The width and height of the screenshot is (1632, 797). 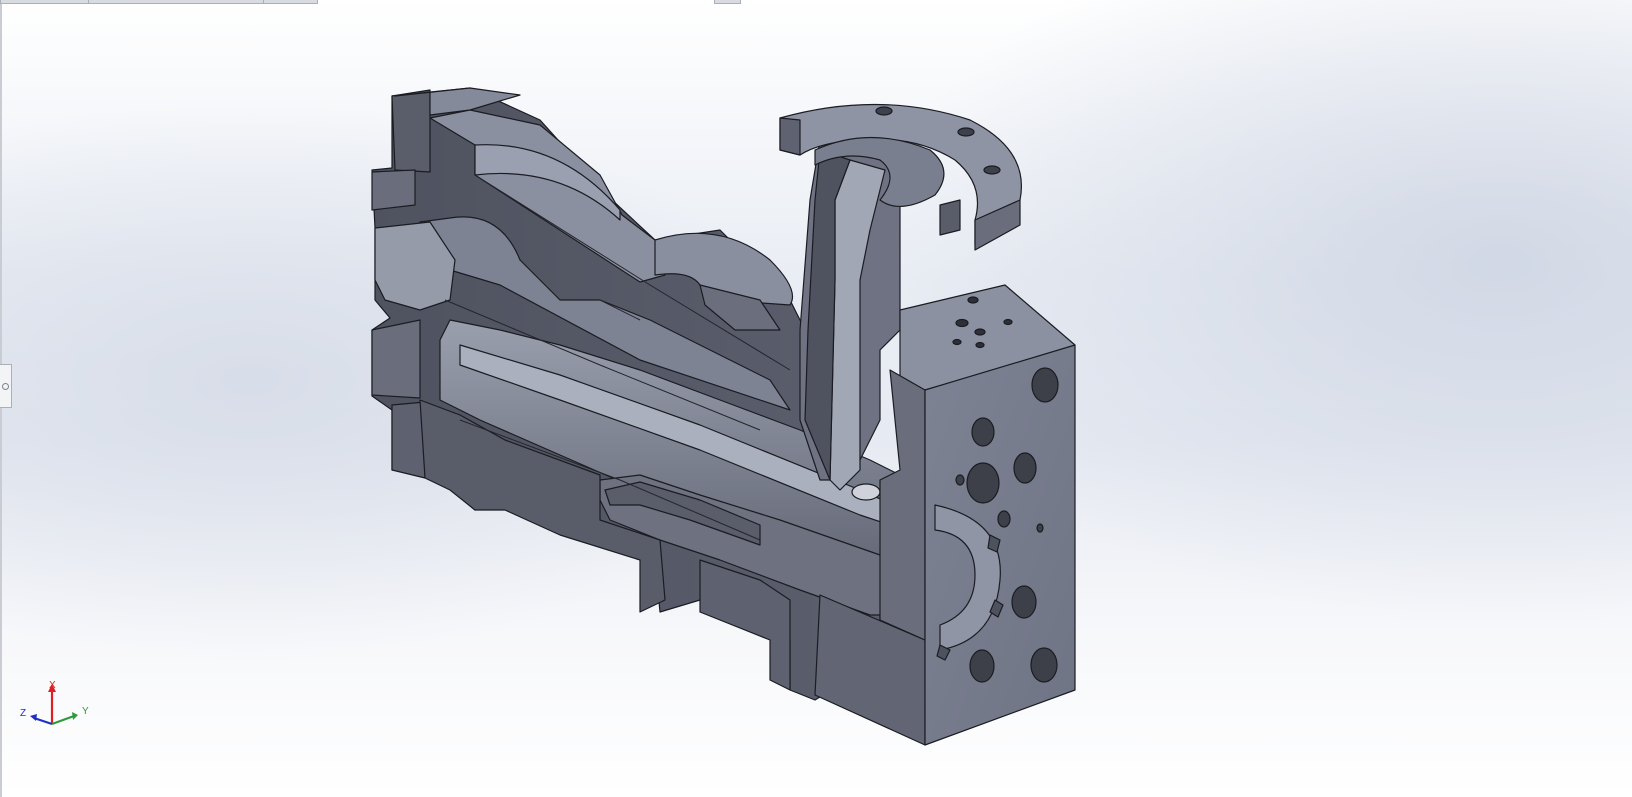 What do you see at coordinates (43, 721) in the screenshot?
I see `triad-z-axis` at bounding box center [43, 721].